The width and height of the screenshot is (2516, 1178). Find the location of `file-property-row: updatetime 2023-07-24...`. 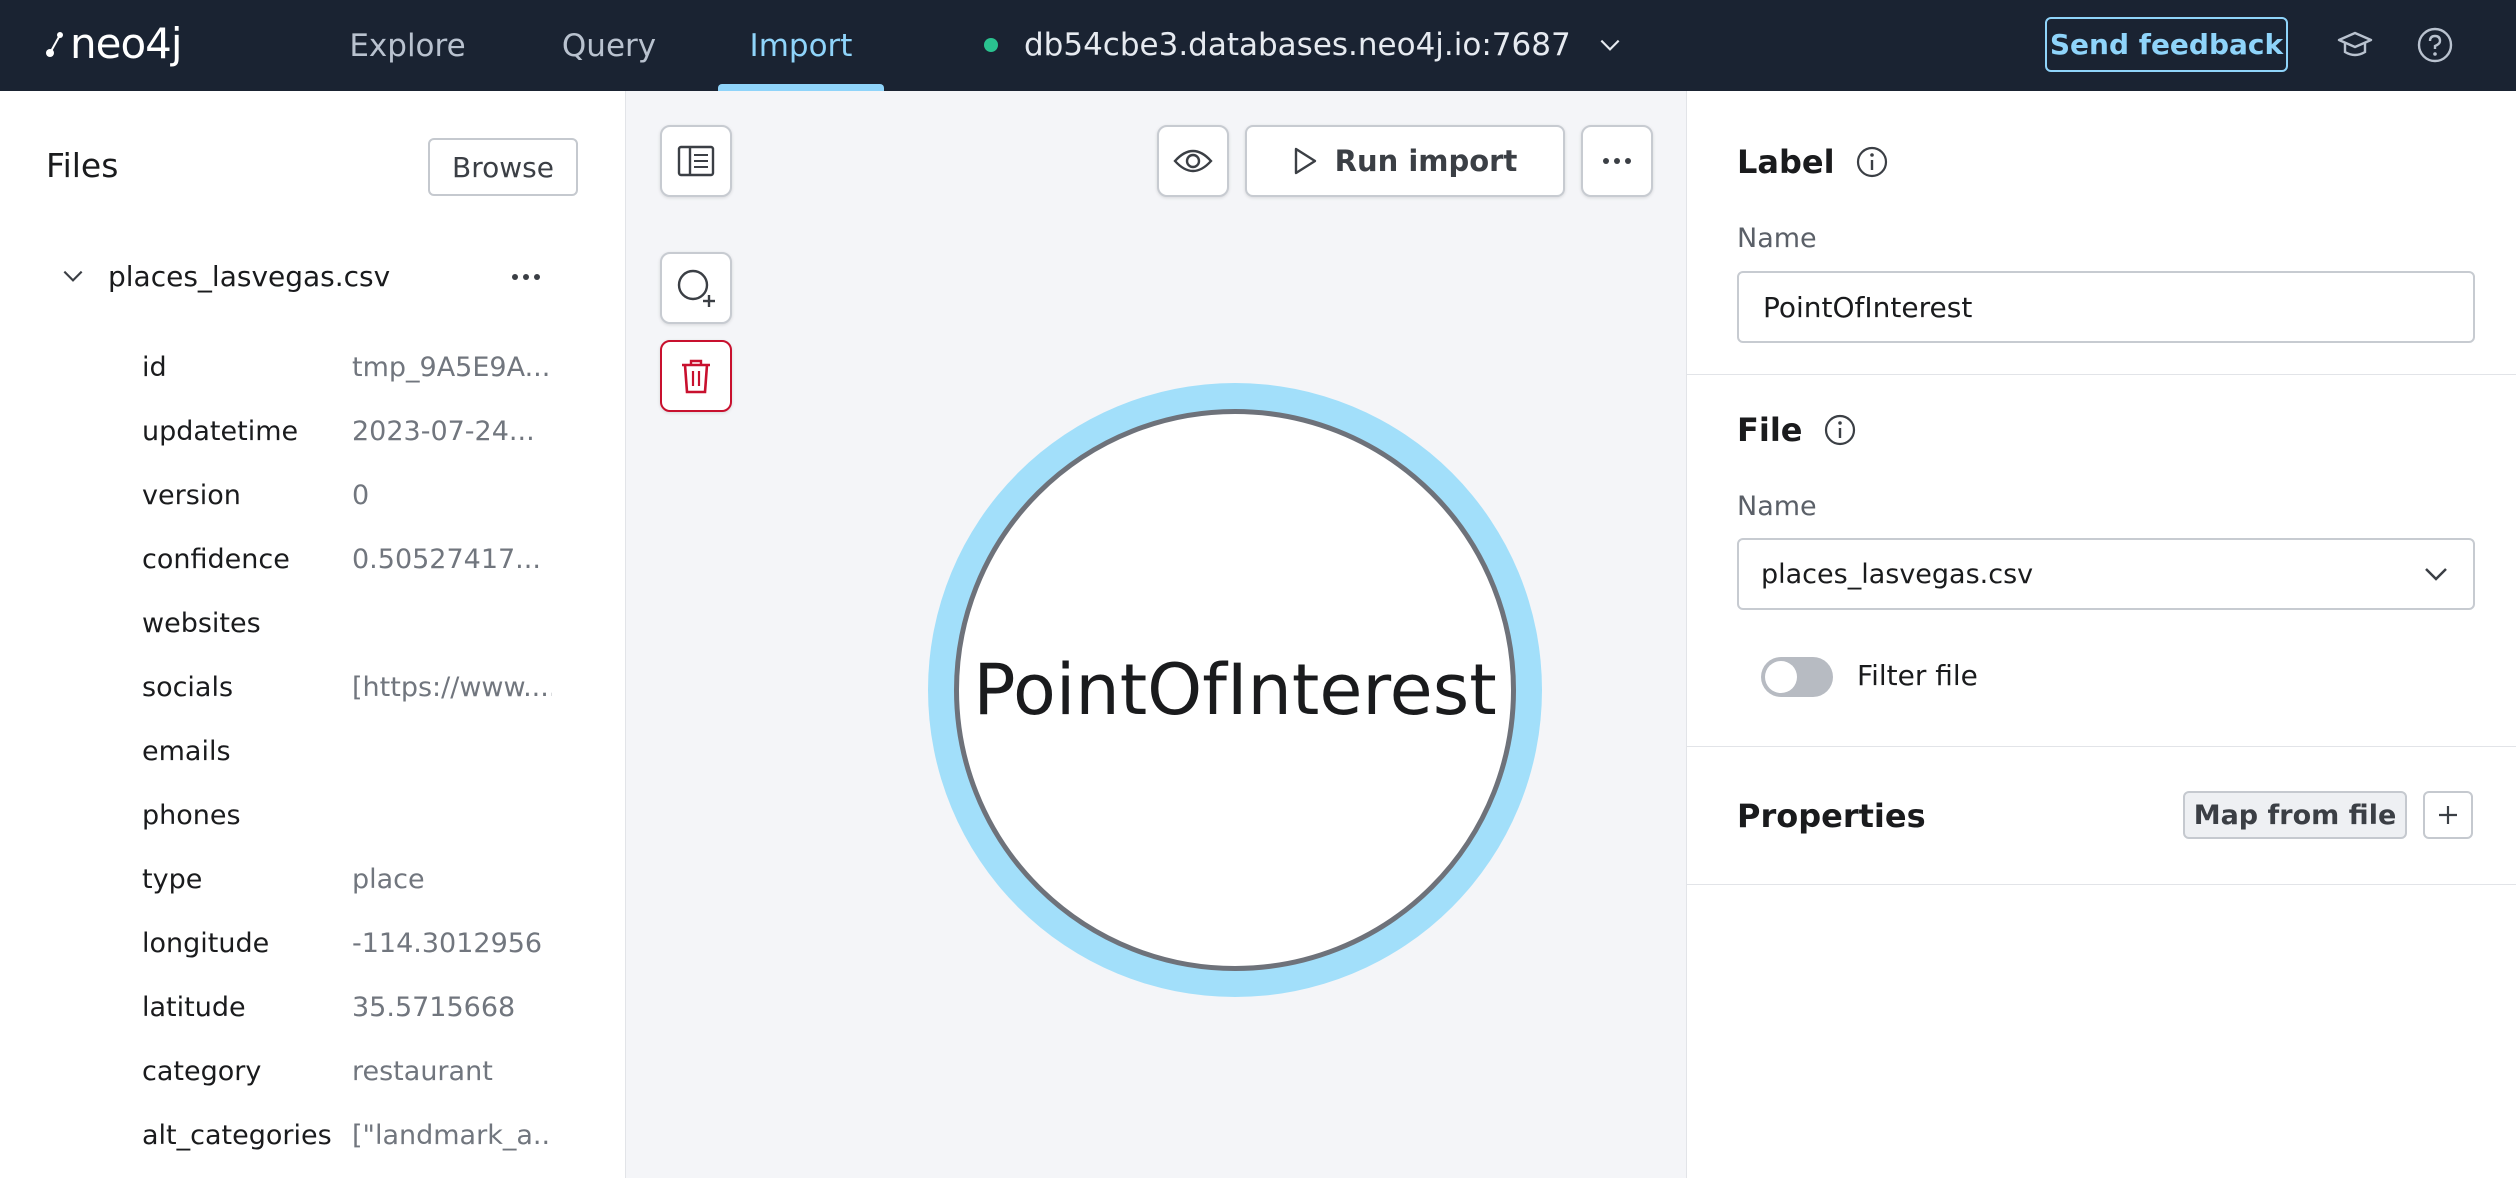

file-property-row: updatetime 2023-07-24... is located at coordinates (338, 431).